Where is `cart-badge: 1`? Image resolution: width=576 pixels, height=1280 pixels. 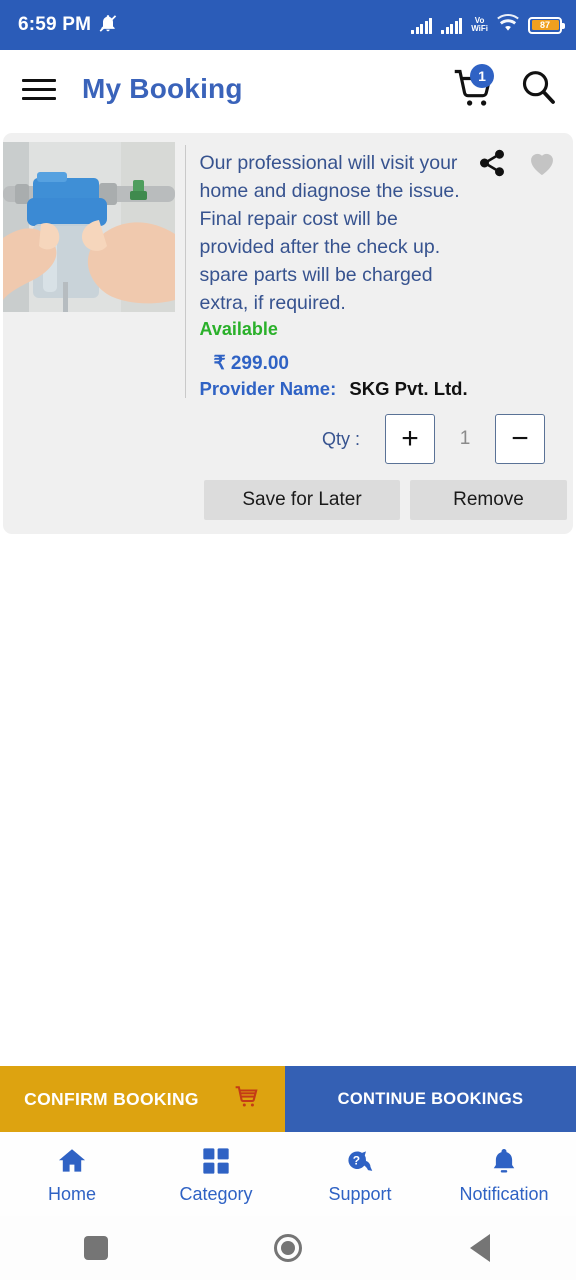
cart-badge: 1 is located at coordinates (482, 76).